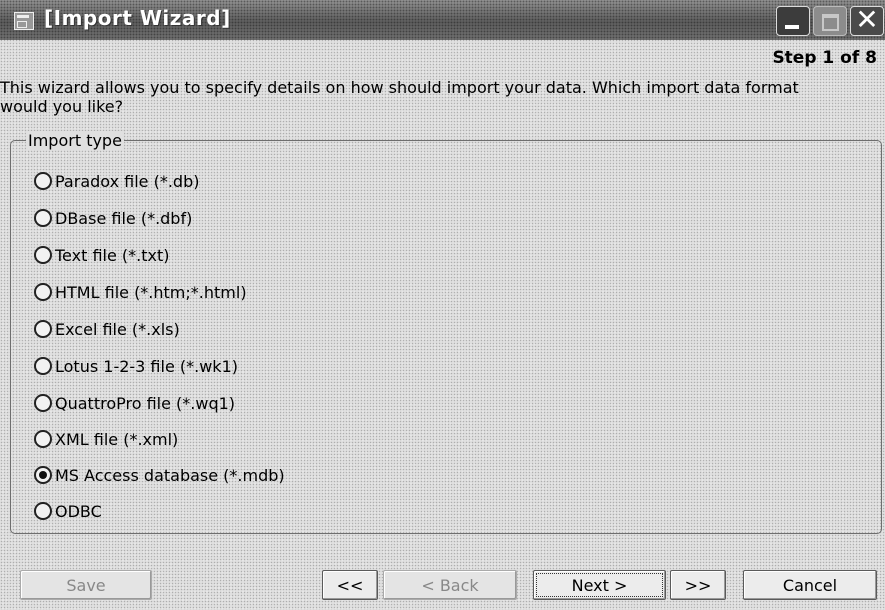  What do you see at coordinates (151, 292) in the screenshot?
I see `radio-label: HTML file (*.htm;*.html)` at bounding box center [151, 292].